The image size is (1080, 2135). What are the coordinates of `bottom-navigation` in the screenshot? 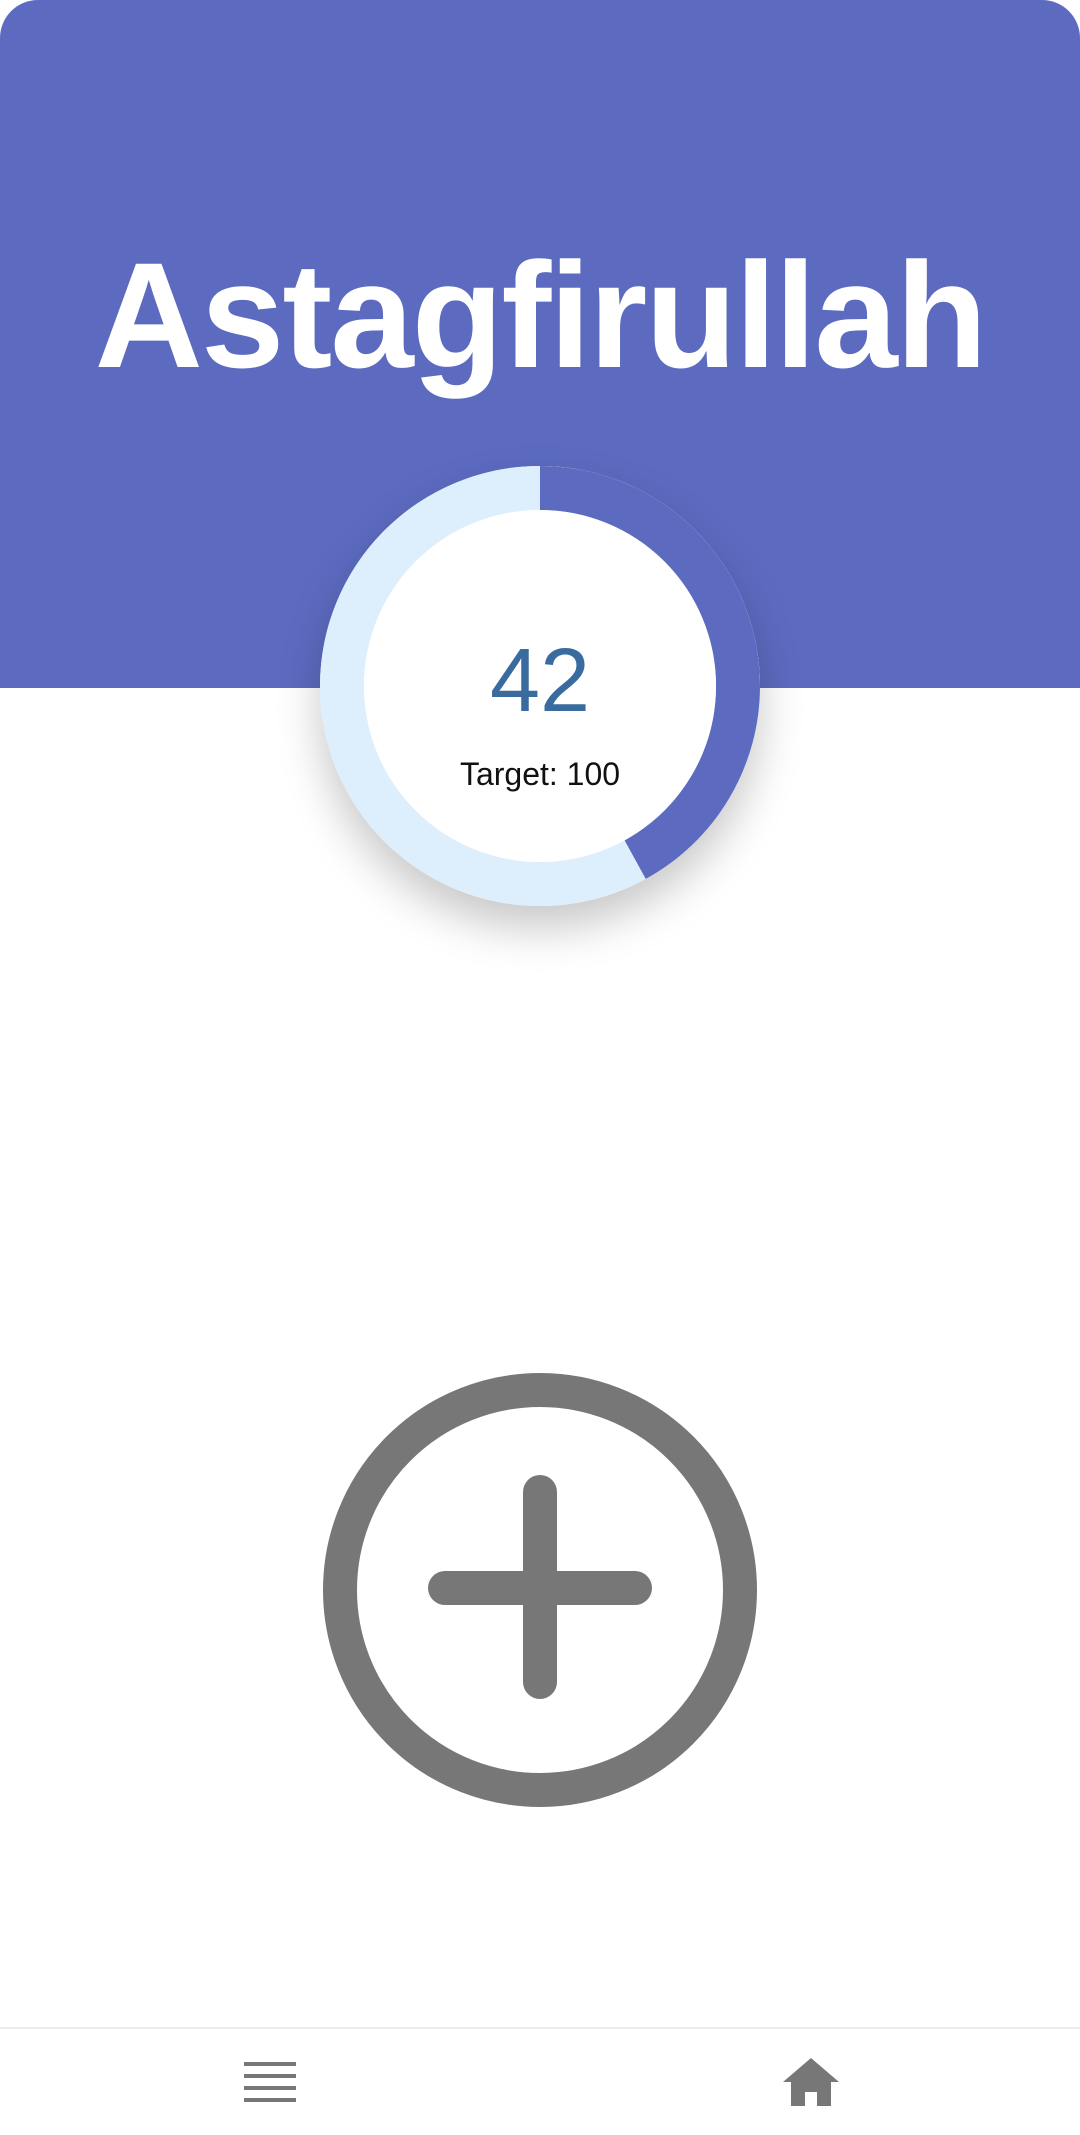 It's located at (540, 2081).